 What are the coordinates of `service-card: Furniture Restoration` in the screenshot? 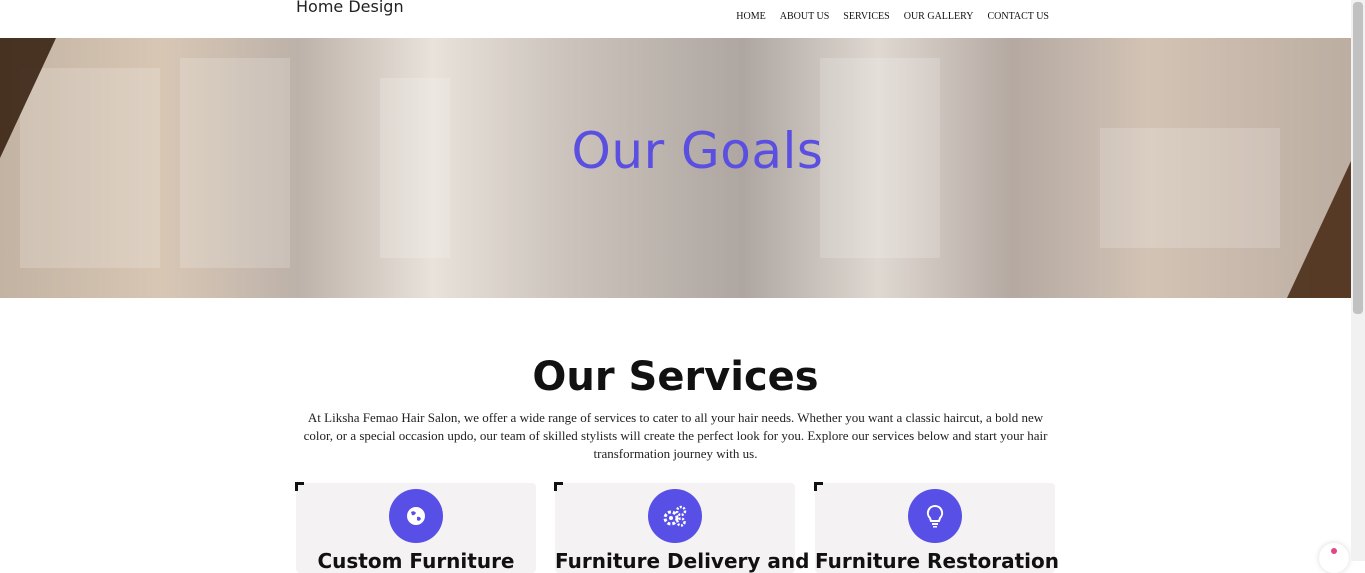 It's located at (936, 527).